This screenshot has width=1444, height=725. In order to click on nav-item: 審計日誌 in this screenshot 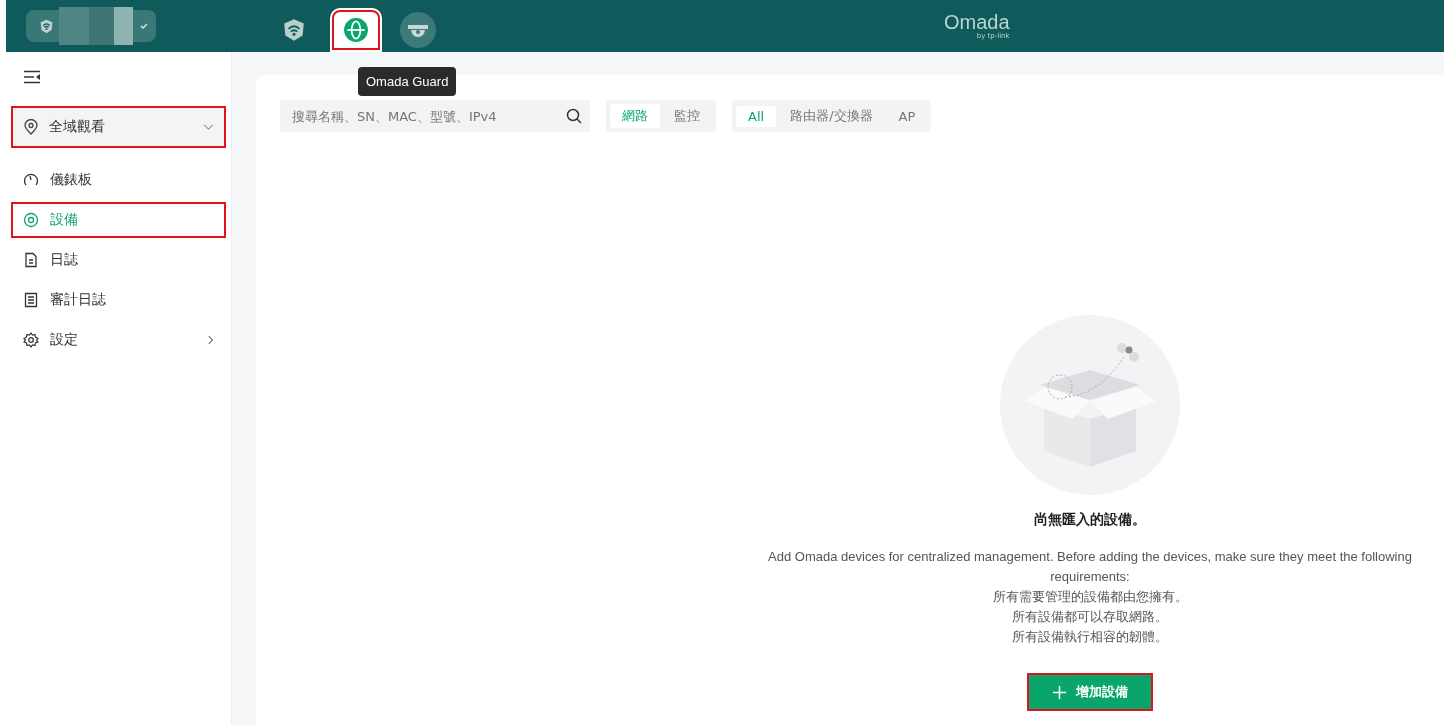, I will do `click(118, 300)`.